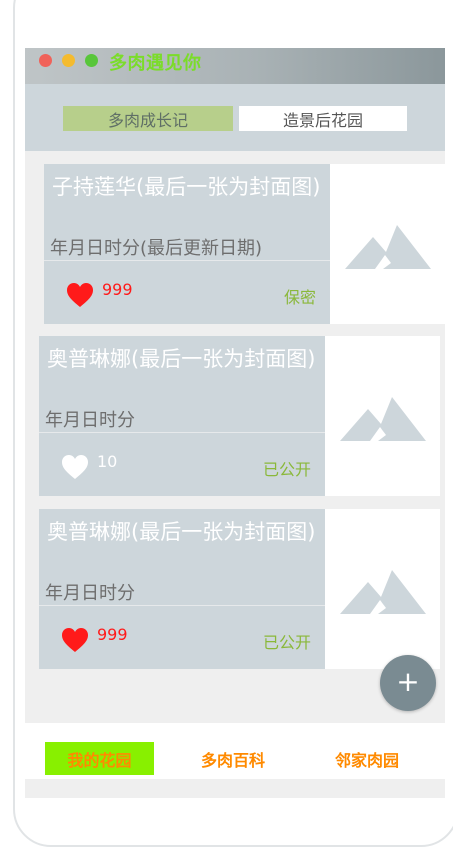 This screenshot has width=453, height=849. Describe the element at coordinates (45, 60) in the screenshot. I see `close-window-button` at that location.